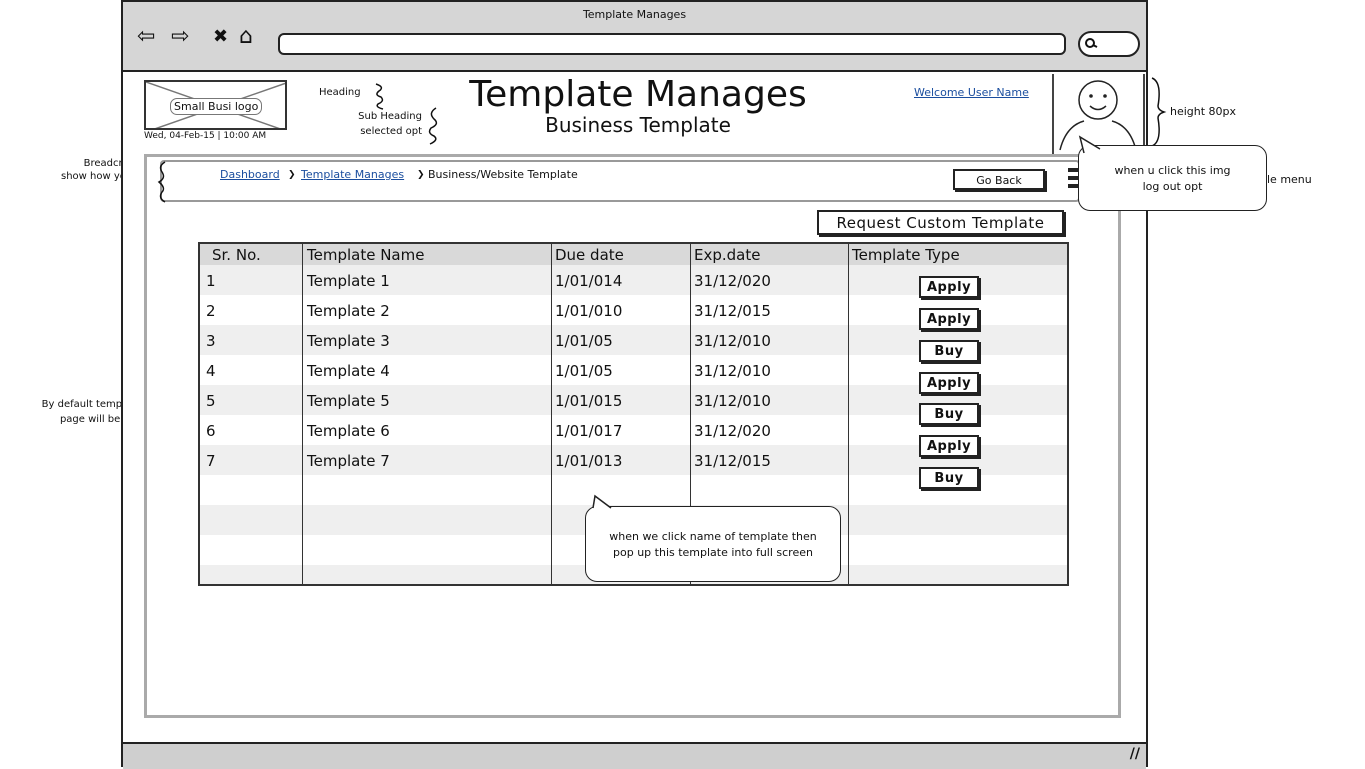 This screenshot has height=769, width=1365. I want to click on search-icon, so click(1091, 43).